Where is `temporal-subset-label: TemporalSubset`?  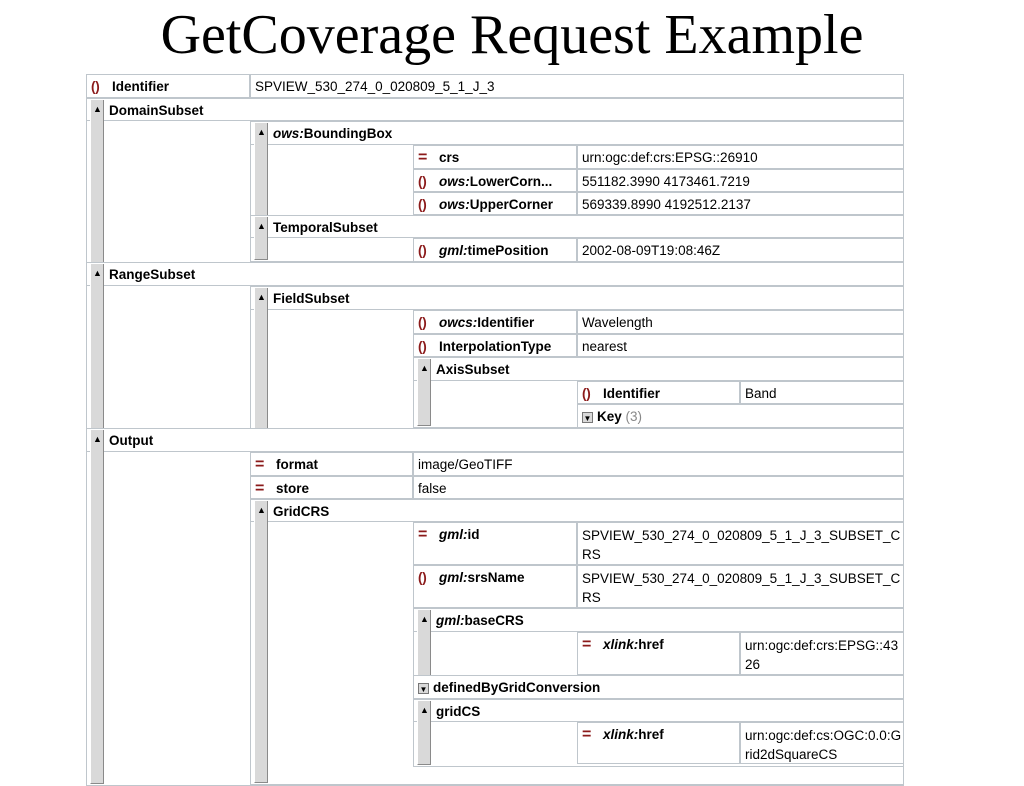
temporal-subset-label: TemporalSubset is located at coordinates (325, 227).